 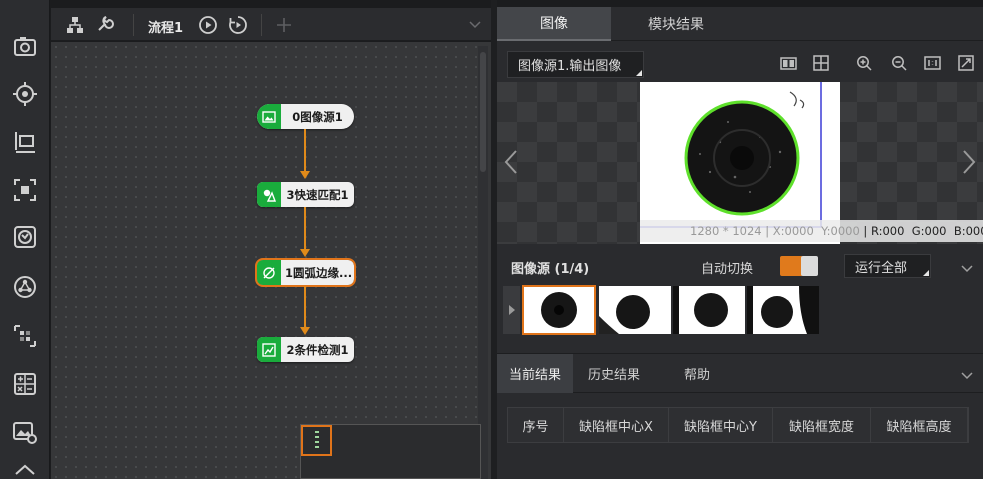 I want to click on mini-node-icon, so click(x=317, y=439).